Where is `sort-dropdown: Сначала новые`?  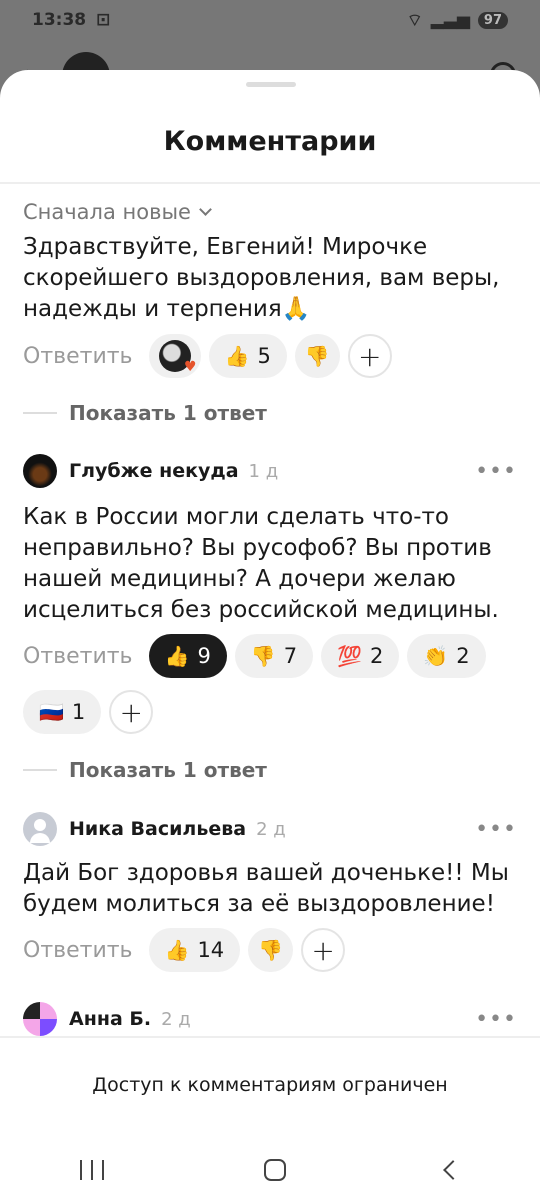 sort-dropdown: Сначала новые is located at coordinates (117, 212).